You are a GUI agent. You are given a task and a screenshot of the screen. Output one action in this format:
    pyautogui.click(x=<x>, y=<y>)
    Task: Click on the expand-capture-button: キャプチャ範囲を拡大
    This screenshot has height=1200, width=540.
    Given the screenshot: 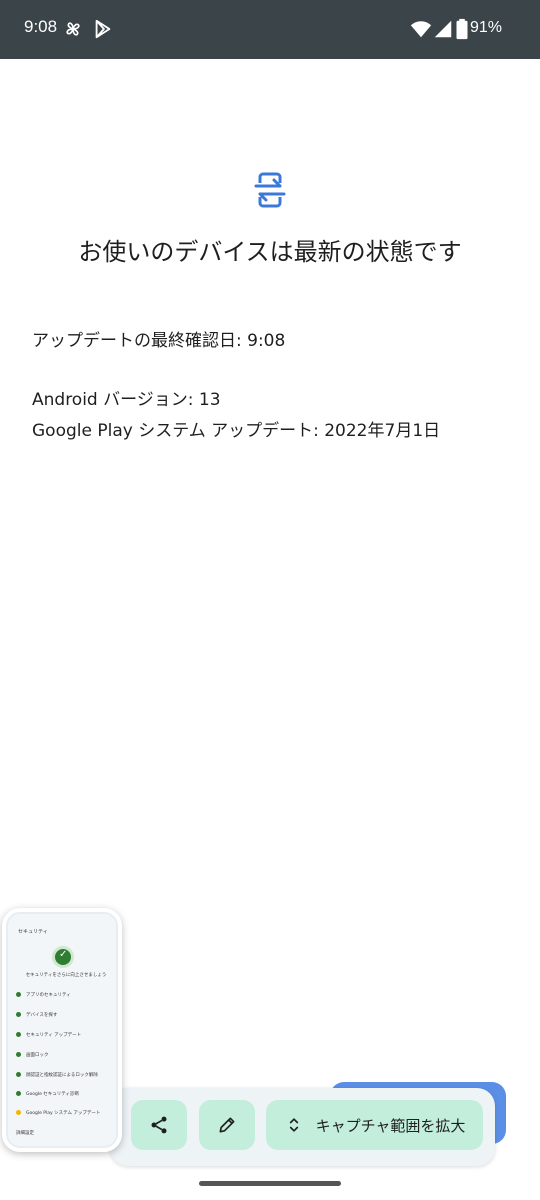 What is the action you would take?
    pyautogui.click(x=374, y=1125)
    